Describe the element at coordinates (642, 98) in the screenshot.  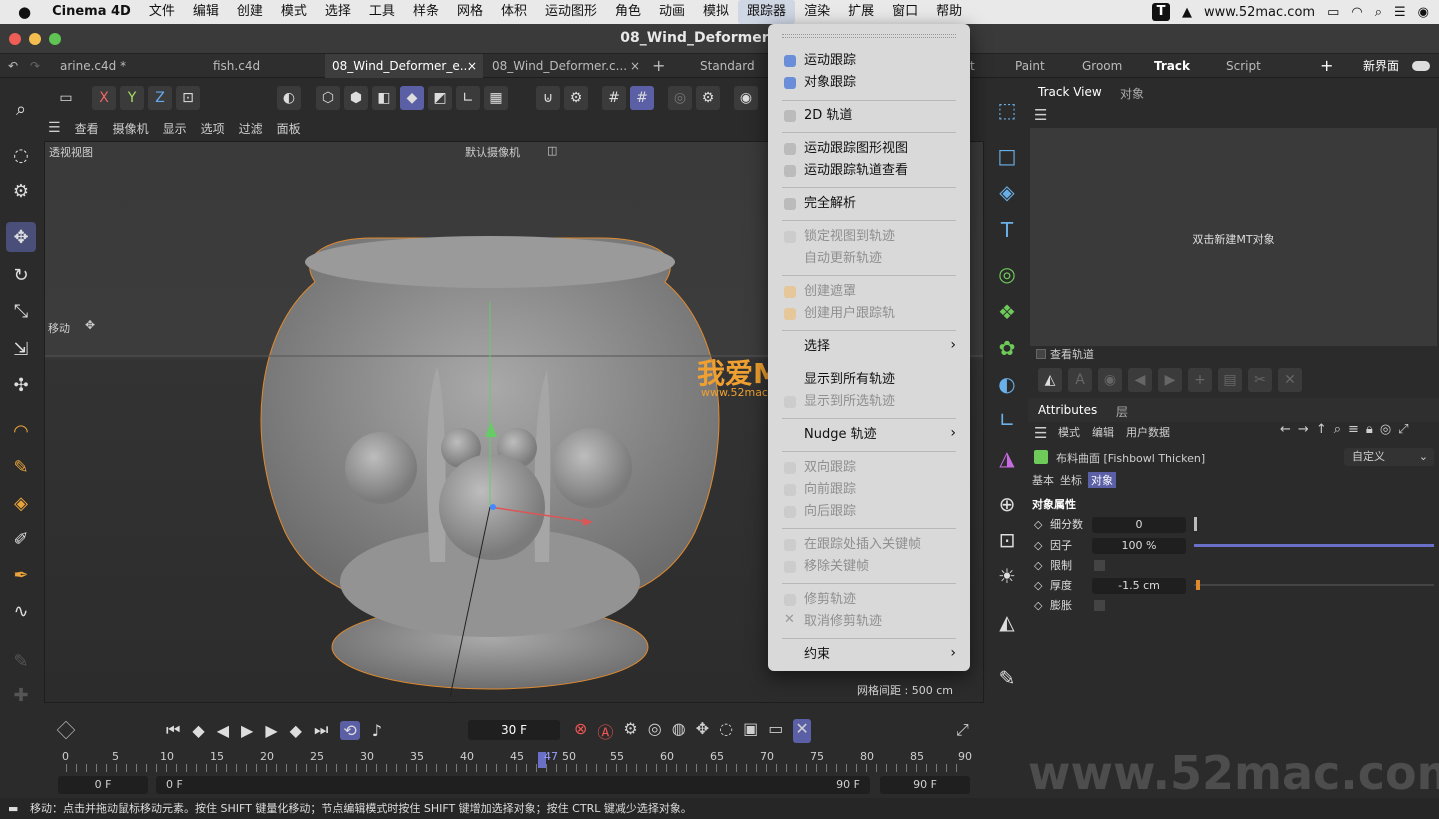
I see `workplane-icon: #` at that location.